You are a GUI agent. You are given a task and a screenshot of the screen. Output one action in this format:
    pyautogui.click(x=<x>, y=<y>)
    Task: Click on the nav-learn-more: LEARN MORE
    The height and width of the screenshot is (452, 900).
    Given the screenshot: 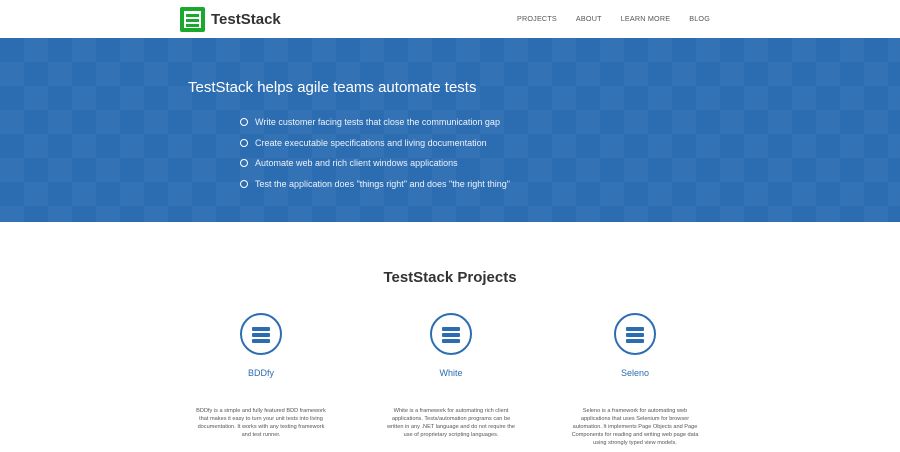 What is the action you would take?
    pyautogui.click(x=646, y=18)
    